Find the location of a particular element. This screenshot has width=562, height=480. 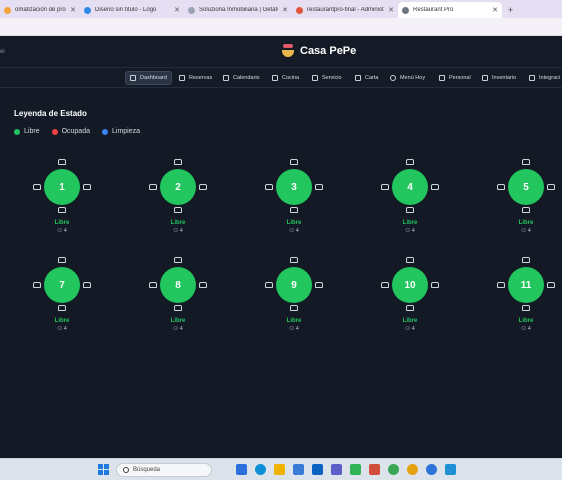

store-icon is located at coordinates (298, 469).